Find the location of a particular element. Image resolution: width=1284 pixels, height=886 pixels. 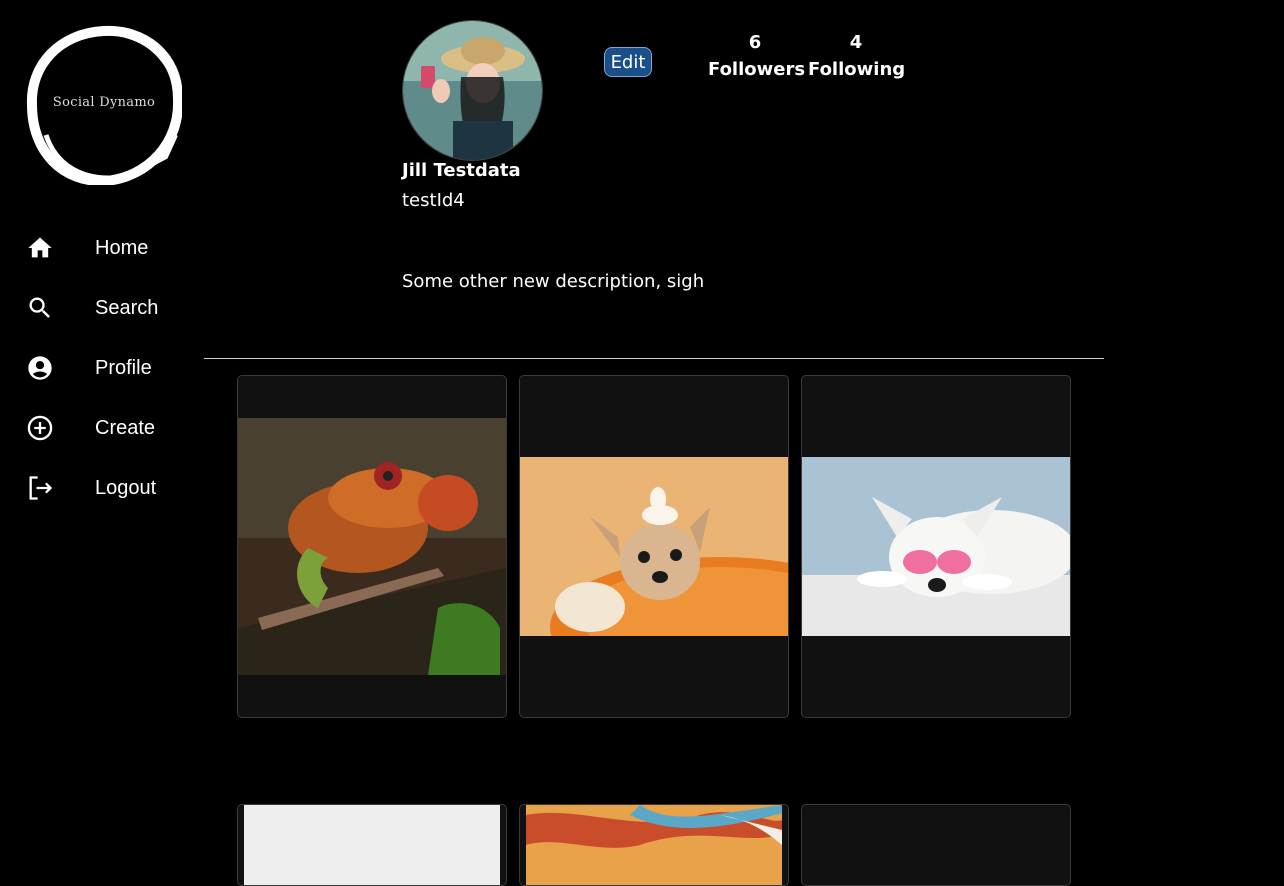

home-icon is located at coordinates (40, 248).